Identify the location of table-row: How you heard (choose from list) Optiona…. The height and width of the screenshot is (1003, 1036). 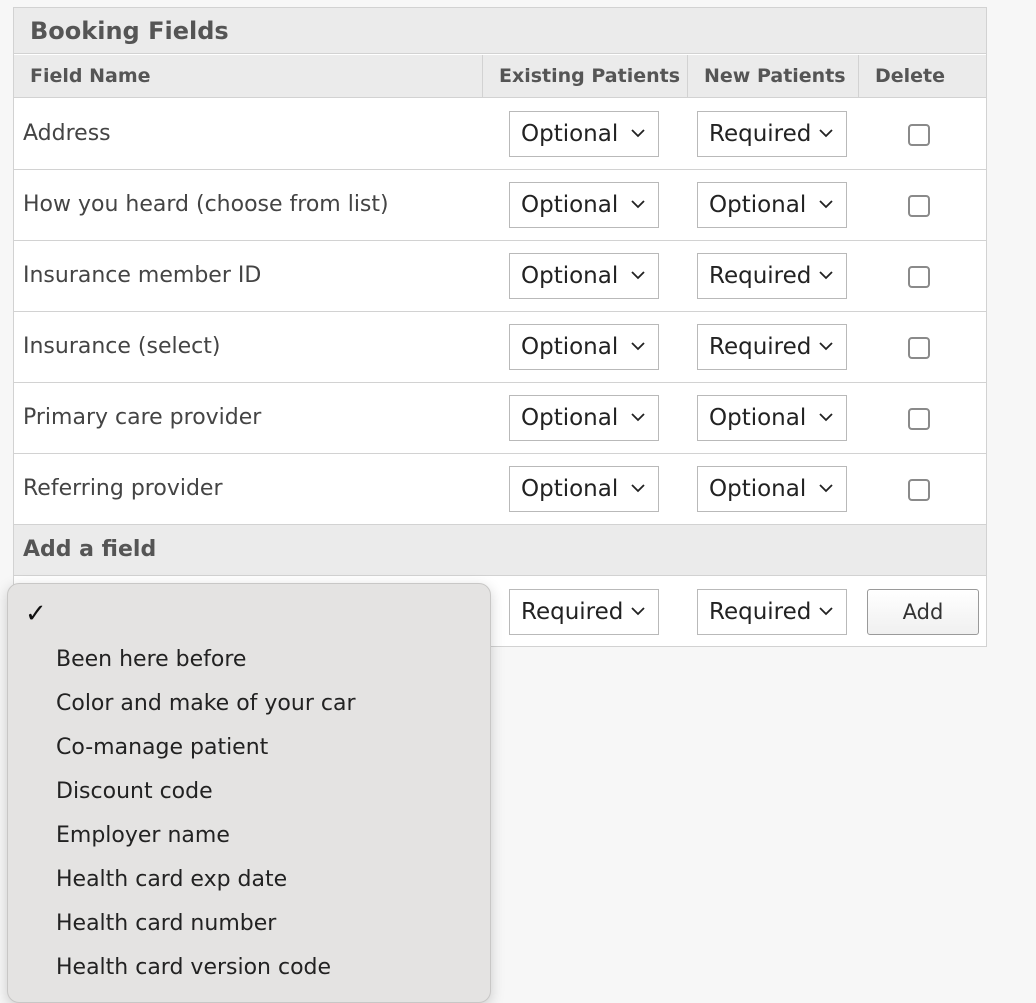
(500, 205).